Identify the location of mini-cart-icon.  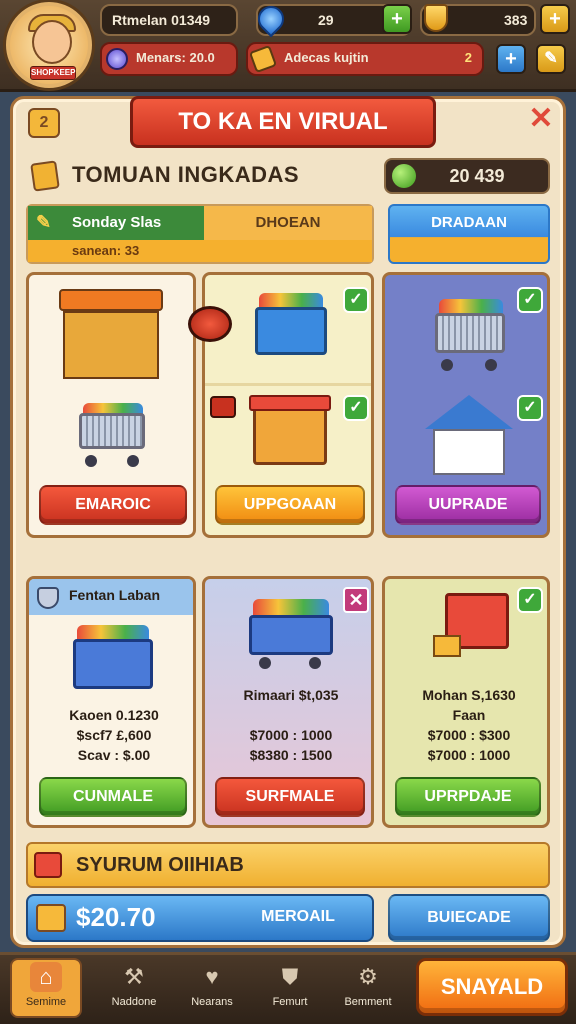
(223, 407).